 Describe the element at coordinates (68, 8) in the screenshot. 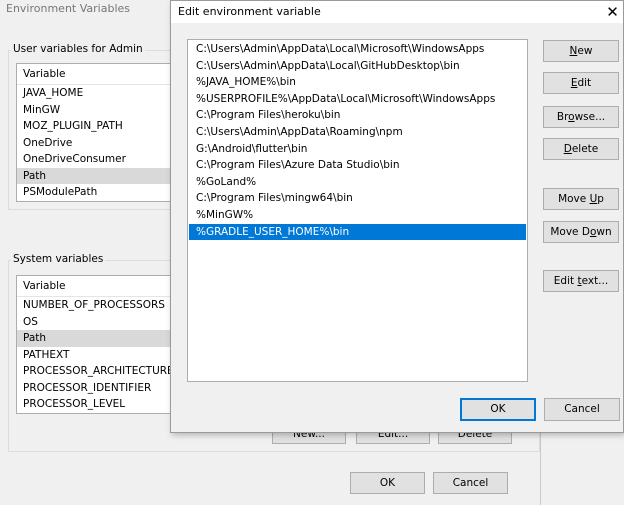

I see `window-title: Environment Variables` at that location.